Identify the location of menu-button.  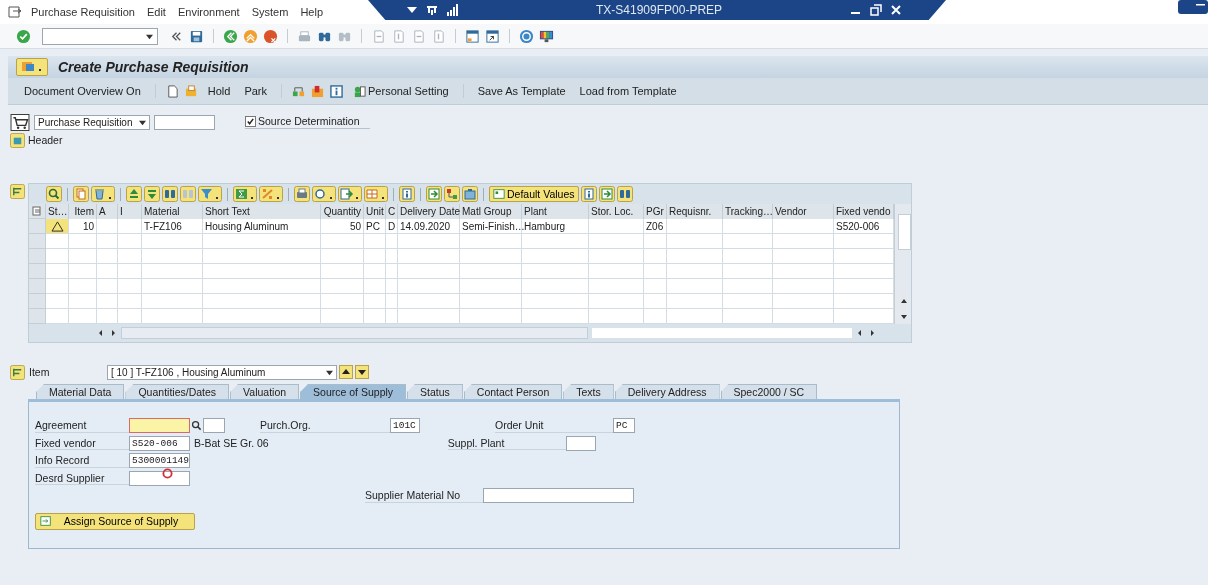
(32, 67).